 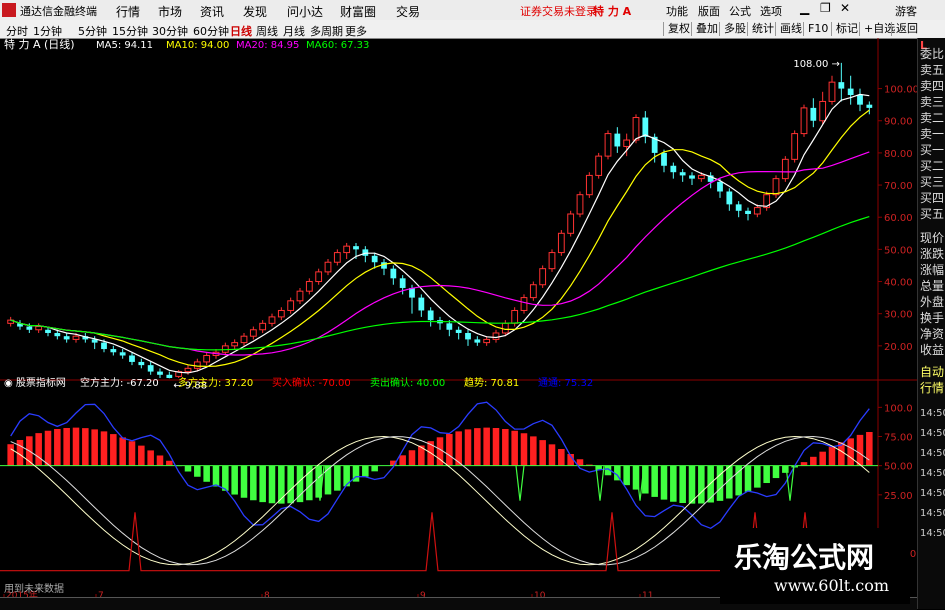 I want to click on indicator-legend-item: 趋势: 70.81, so click(x=491, y=382).